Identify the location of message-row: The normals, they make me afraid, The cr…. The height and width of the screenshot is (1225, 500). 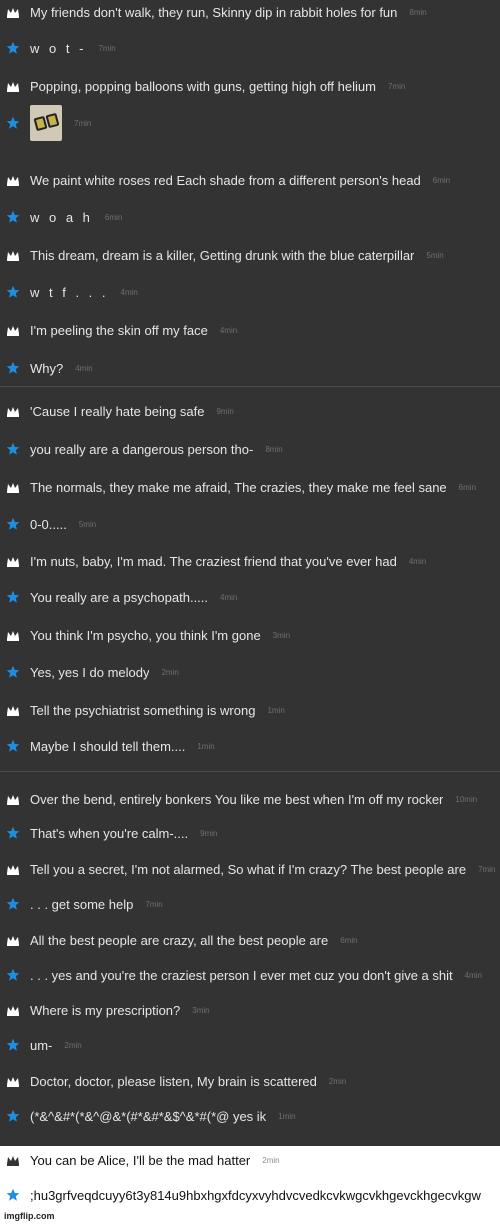
(250, 487).